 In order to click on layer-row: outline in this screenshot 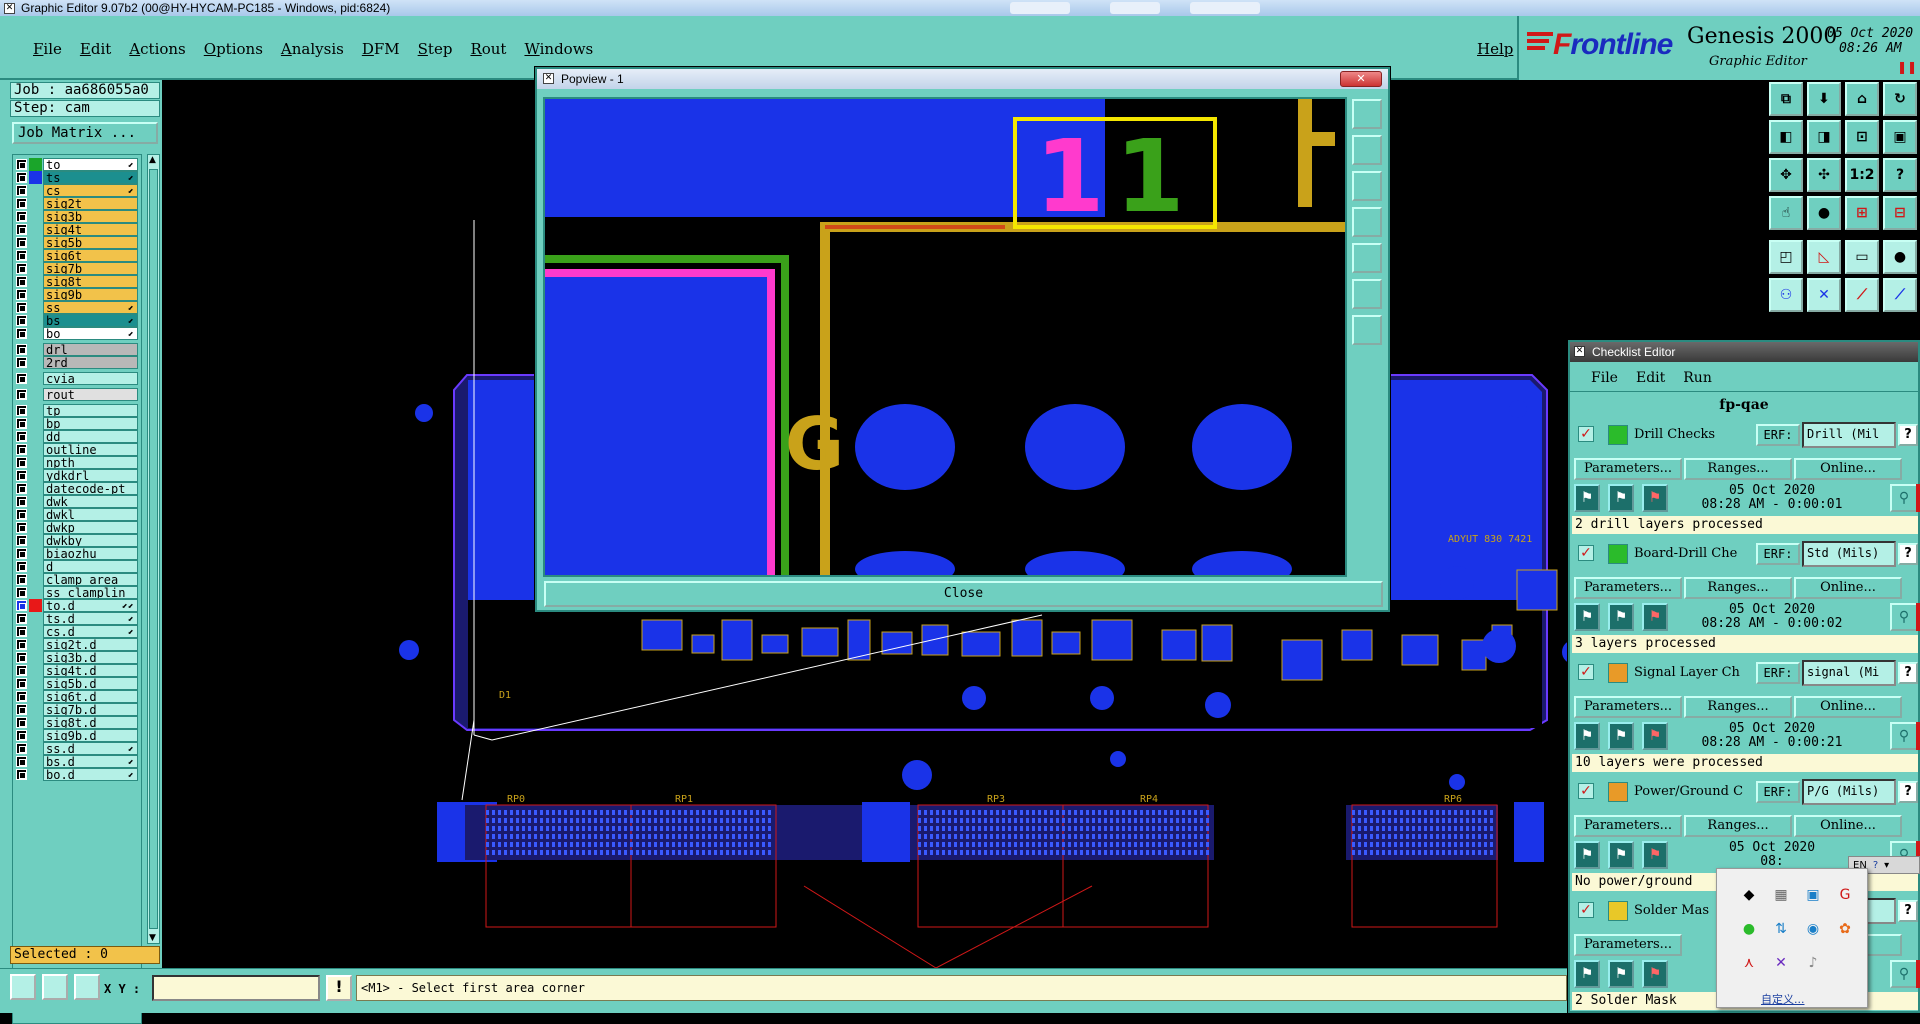, I will do `click(78, 449)`.